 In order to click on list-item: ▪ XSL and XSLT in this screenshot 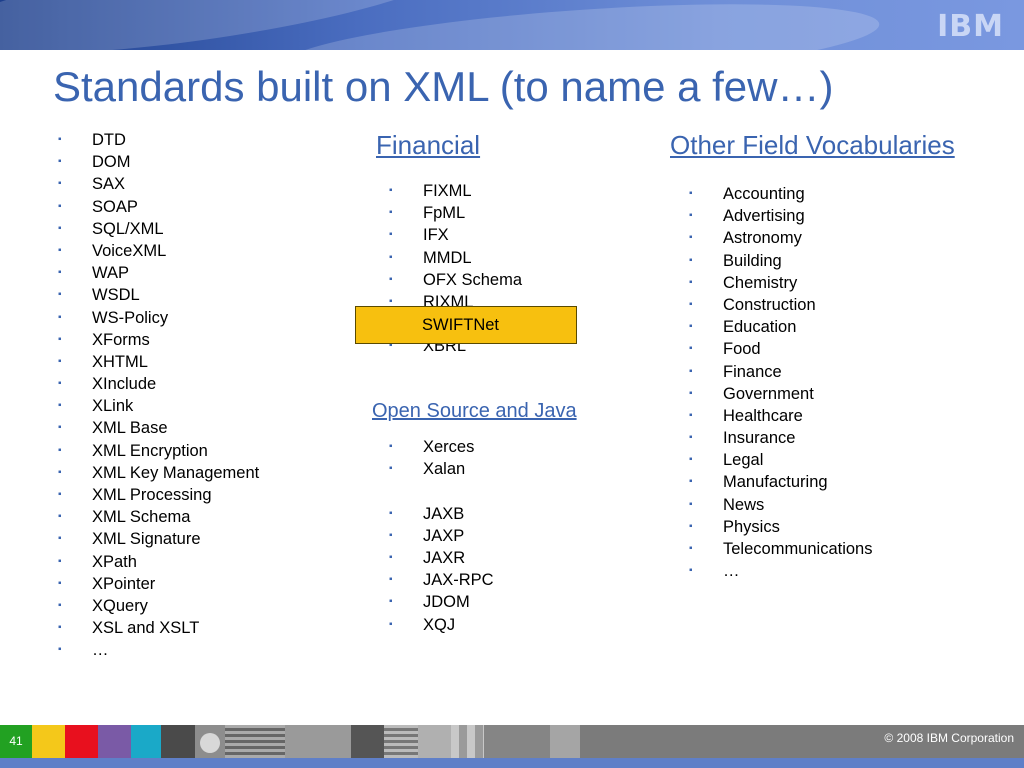, I will do `click(157, 628)`.